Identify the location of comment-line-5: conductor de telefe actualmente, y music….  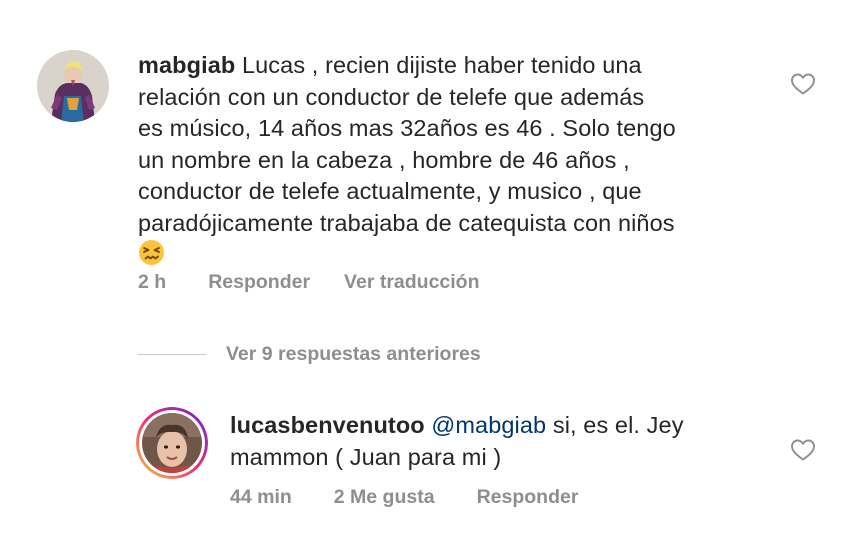
(390, 191).